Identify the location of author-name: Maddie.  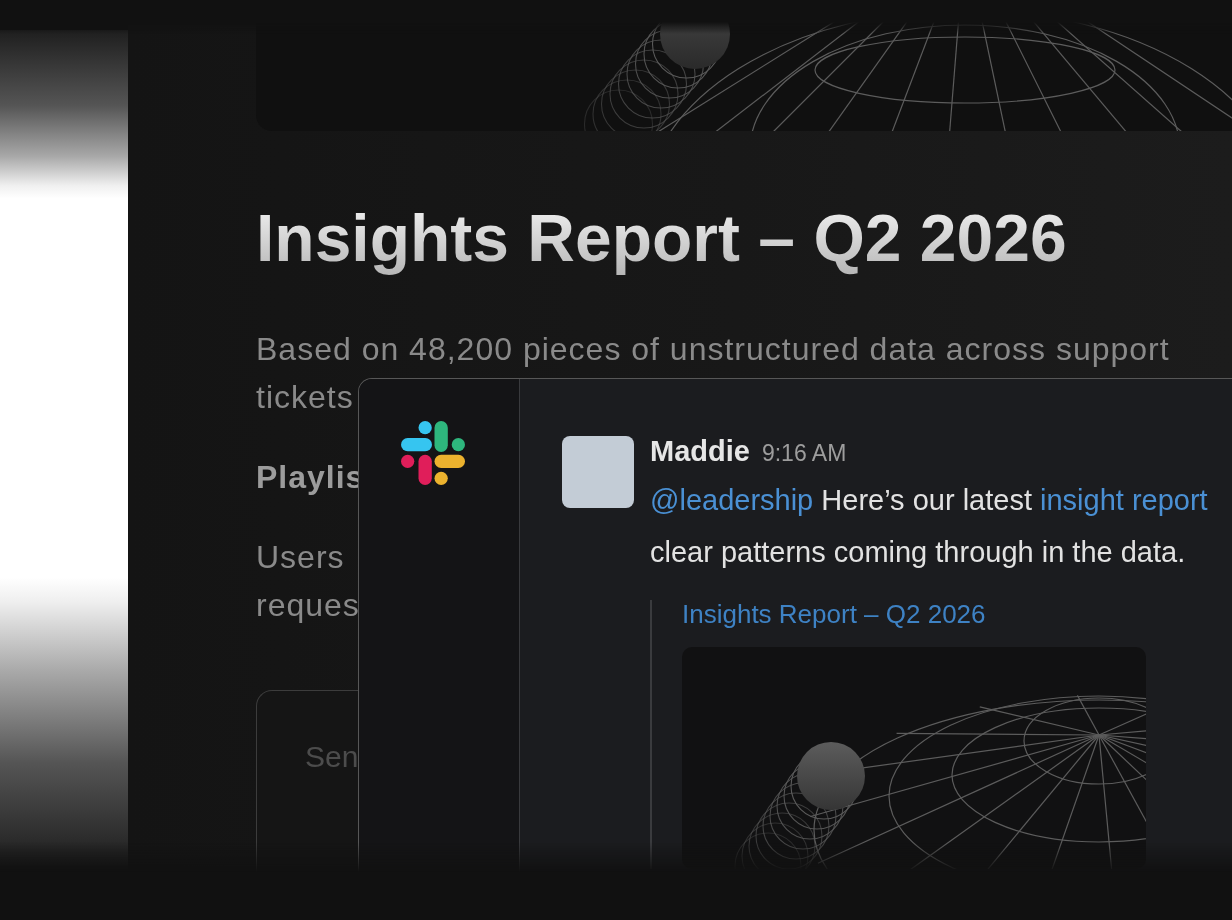
(700, 451).